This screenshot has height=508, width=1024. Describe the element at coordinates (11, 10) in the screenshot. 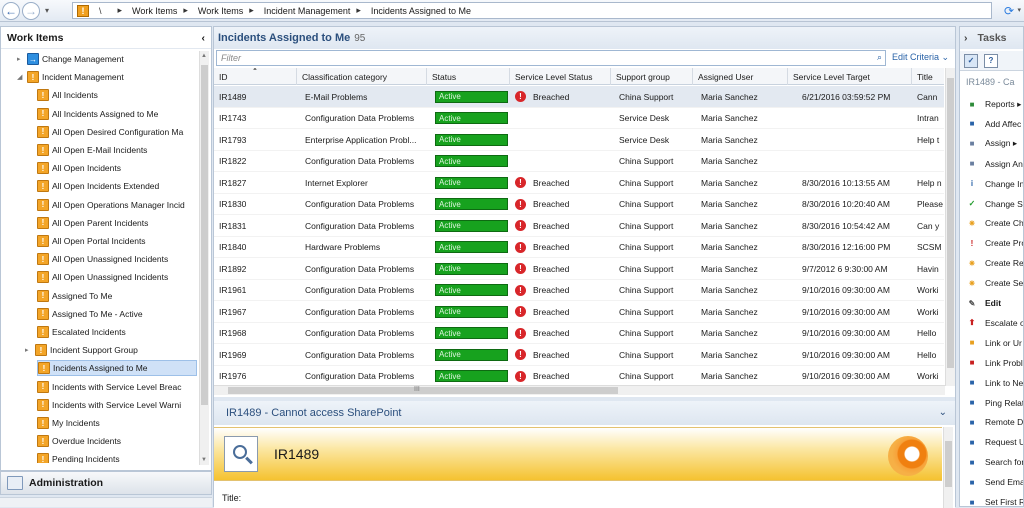

I see `back-button: ←` at that location.